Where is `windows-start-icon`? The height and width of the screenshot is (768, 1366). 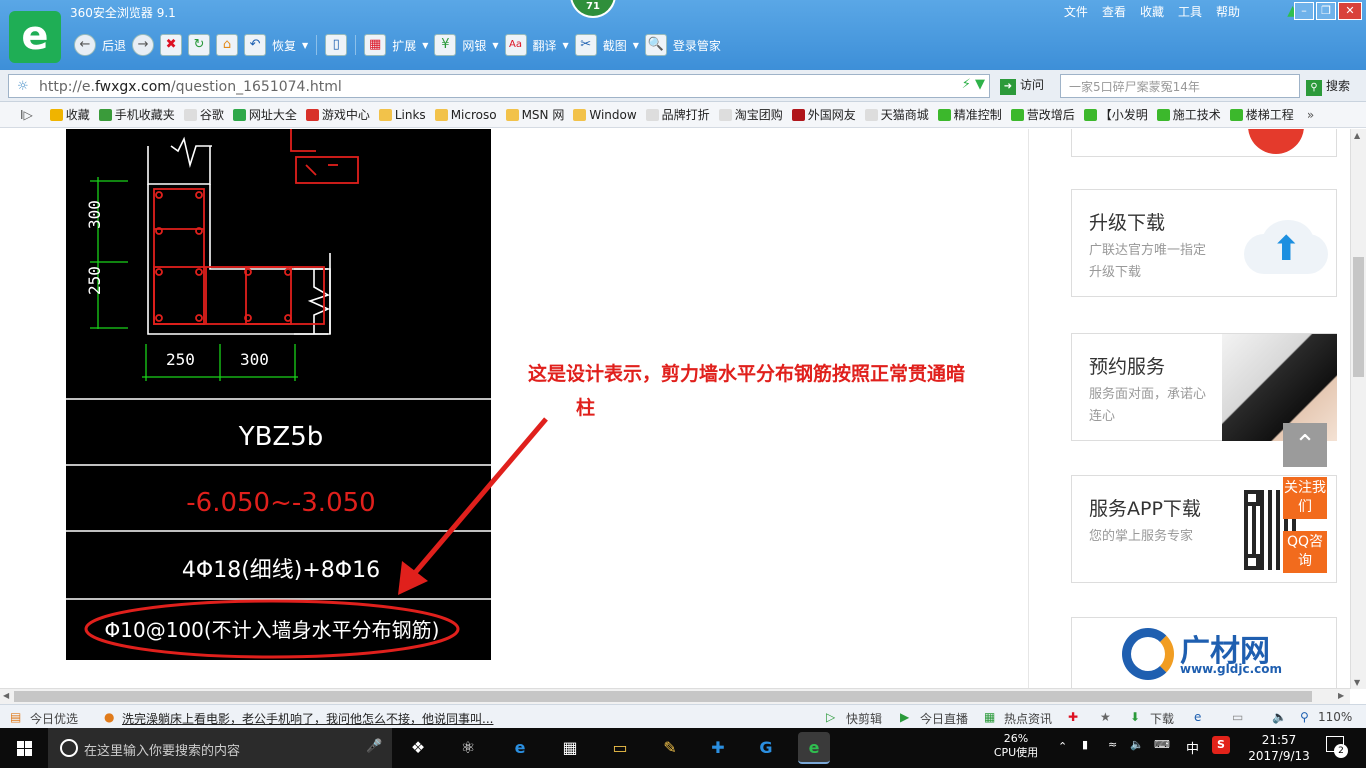 windows-start-icon is located at coordinates (24, 748).